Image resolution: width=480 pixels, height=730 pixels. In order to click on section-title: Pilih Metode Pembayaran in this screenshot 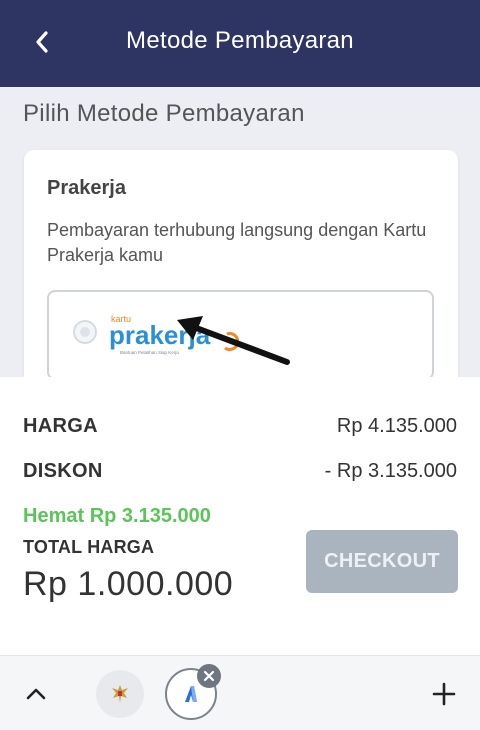, I will do `click(164, 113)`.